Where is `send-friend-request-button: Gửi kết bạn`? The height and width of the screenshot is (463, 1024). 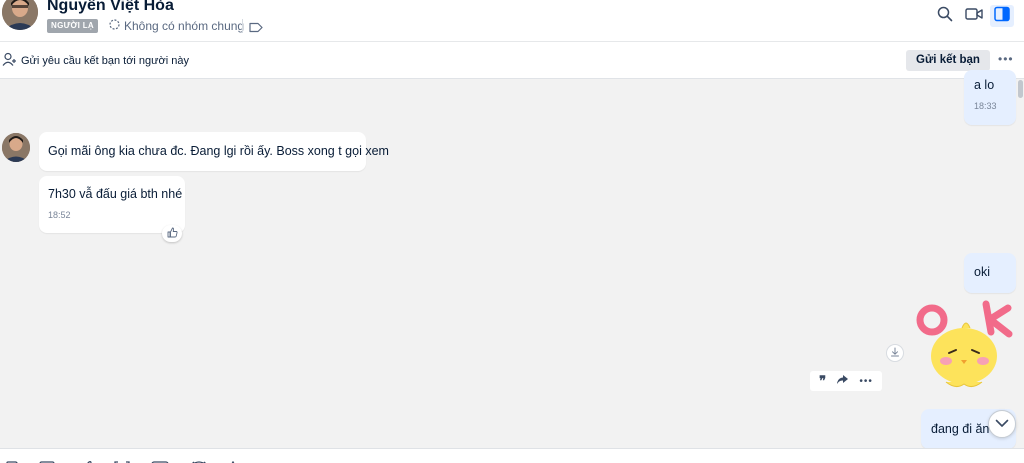 send-friend-request-button: Gửi kết bạn is located at coordinates (948, 60).